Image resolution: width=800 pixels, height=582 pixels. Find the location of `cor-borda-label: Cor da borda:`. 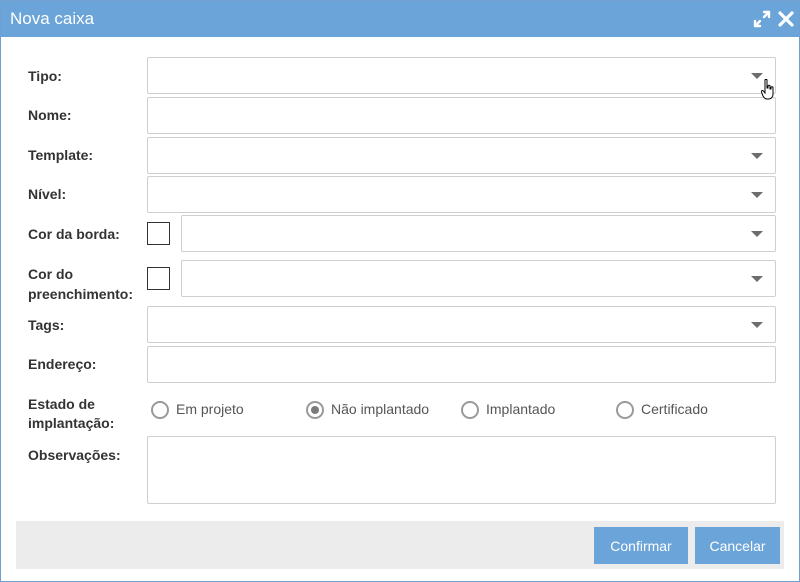

cor-borda-label: Cor da borda: is located at coordinates (74, 234).